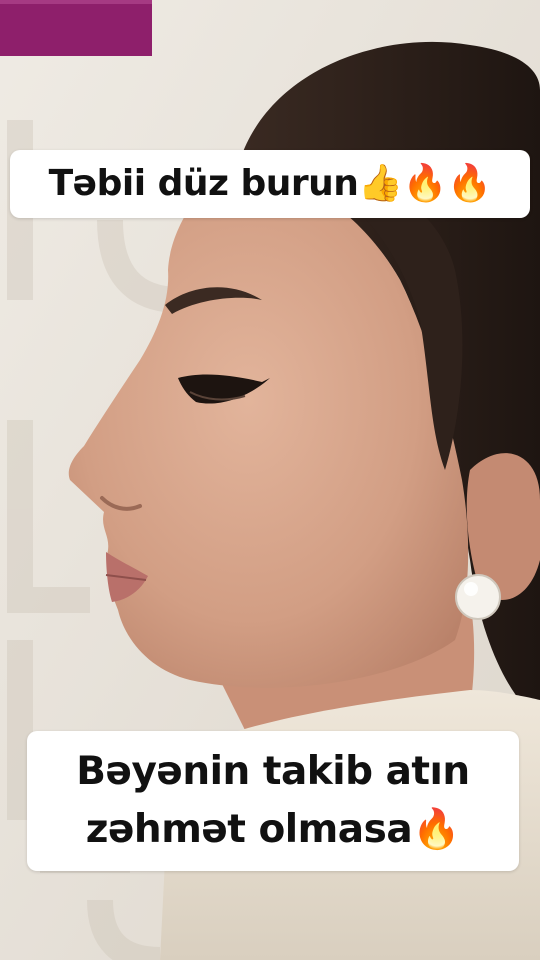  I want to click on brand-bar, so click(76, 28).